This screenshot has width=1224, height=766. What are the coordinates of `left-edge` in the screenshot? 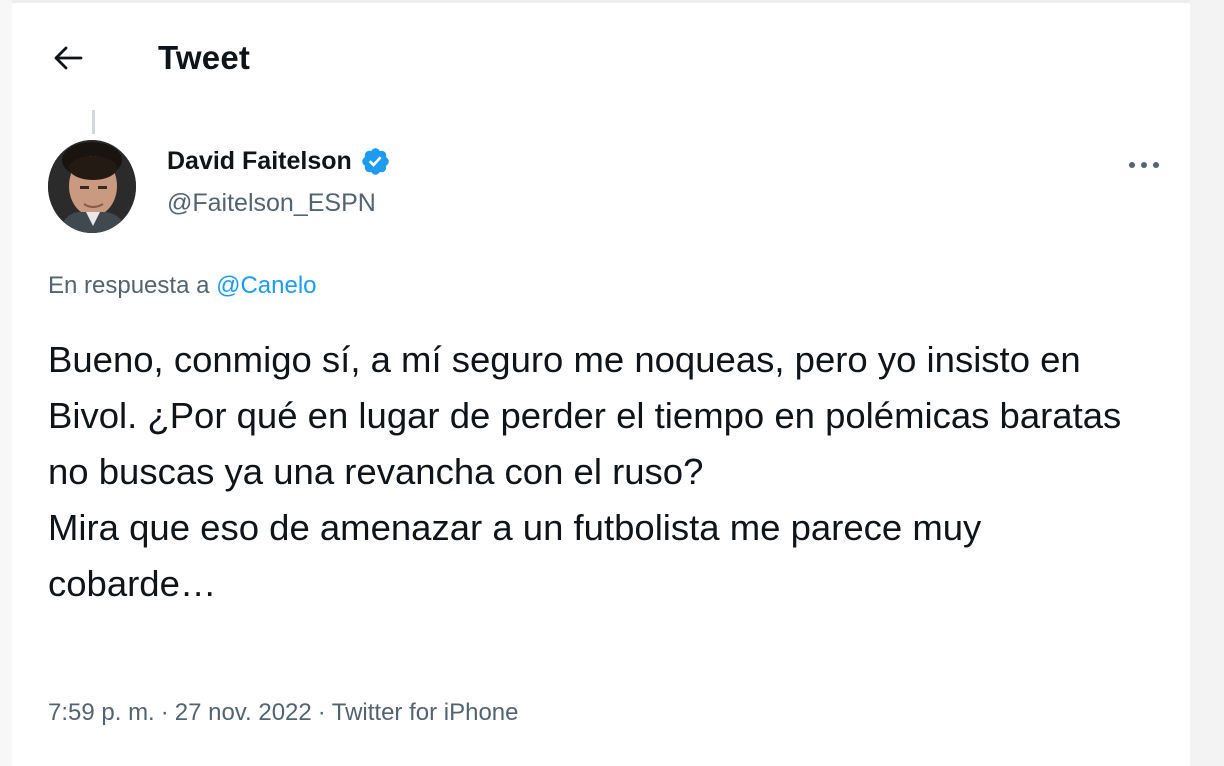 It's located at (6, 383).